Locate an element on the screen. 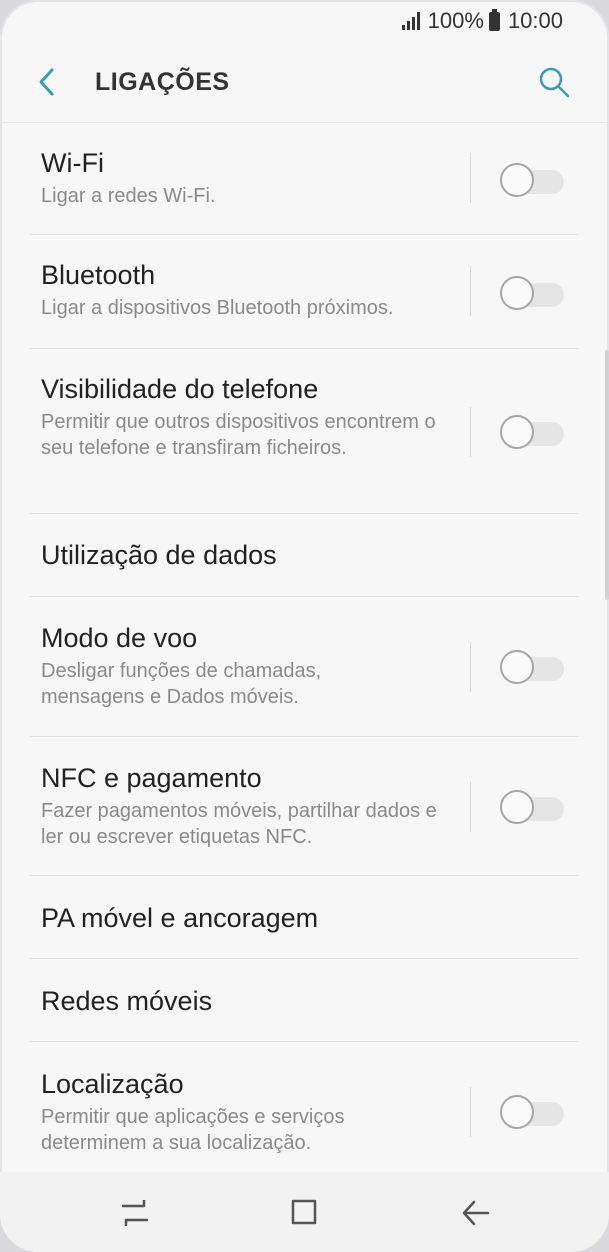 Image resolution: width=609 pixels, height=1252 pixels. battery-percentage: 100% is located at coordinates (455, 20).